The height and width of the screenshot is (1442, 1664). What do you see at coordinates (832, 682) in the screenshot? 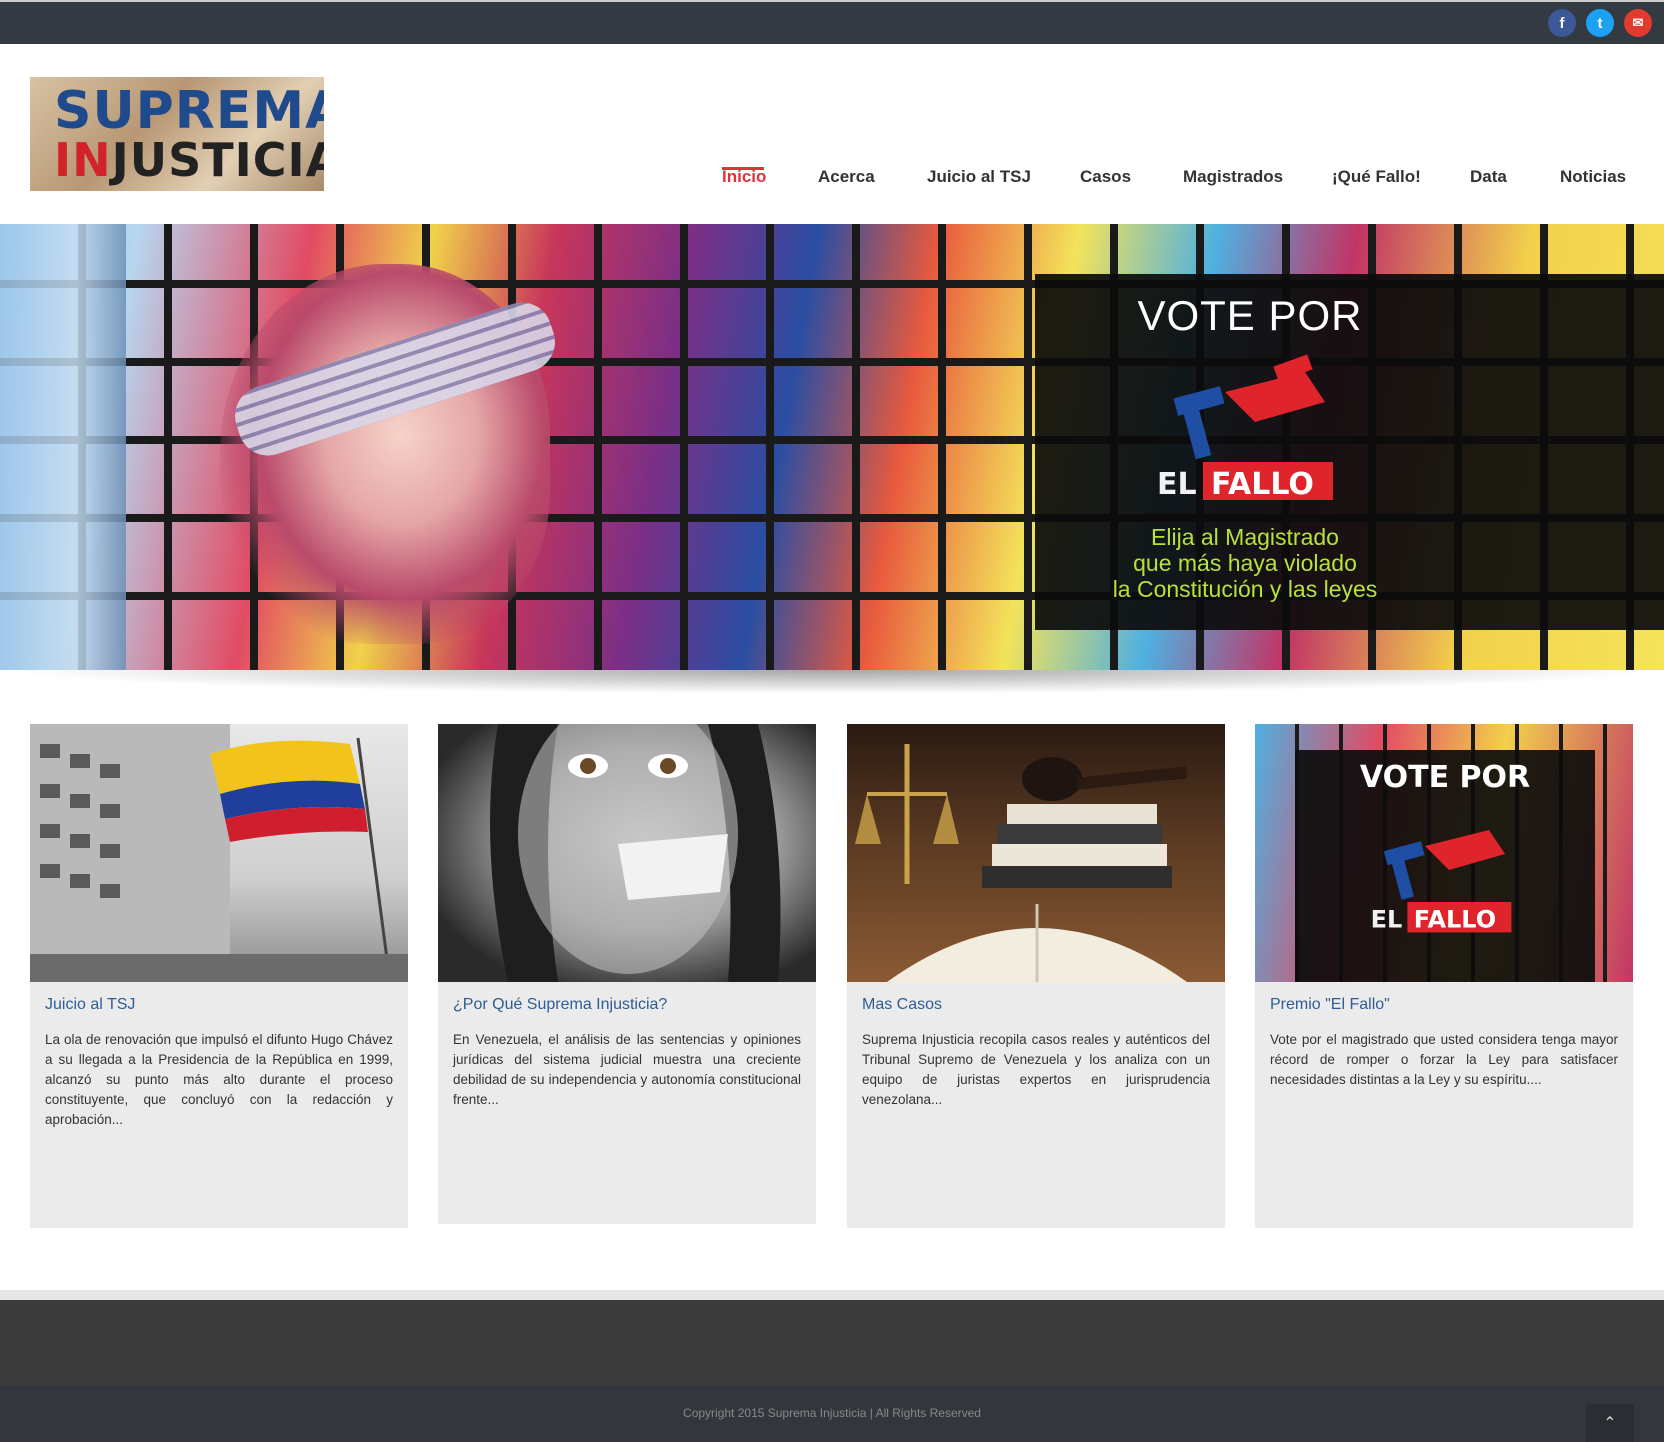
I see `hero-shadow` at bounding box center [832, 682].